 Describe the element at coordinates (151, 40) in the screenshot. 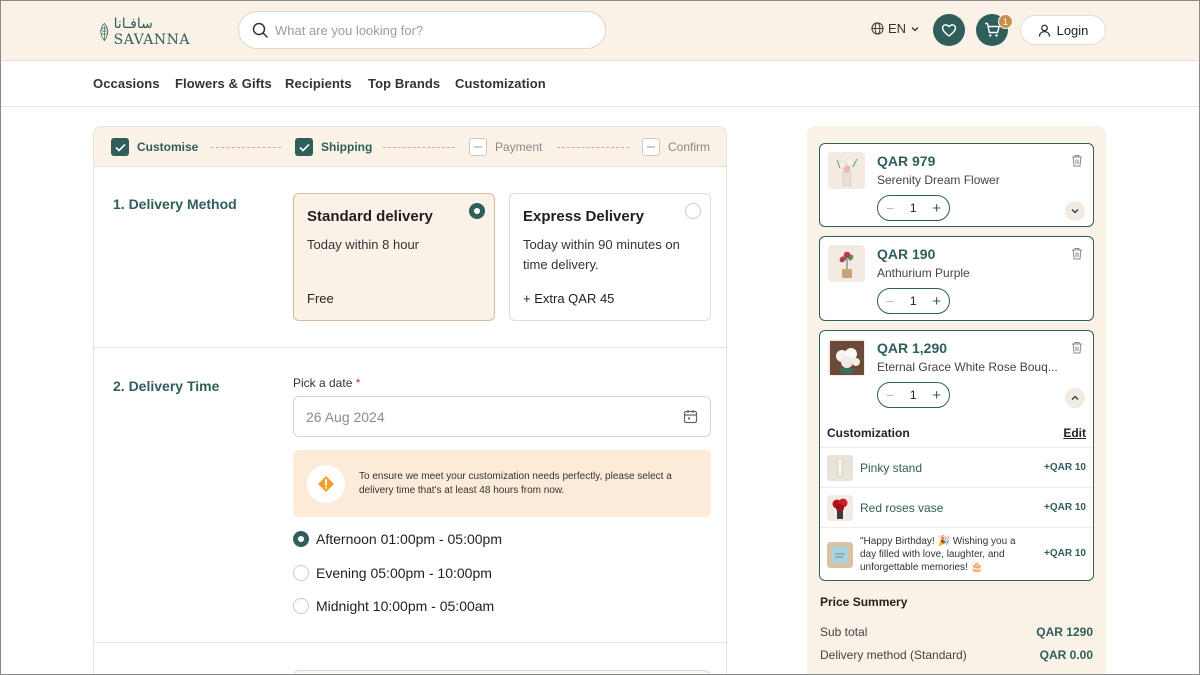

I see `brand-name: SAVANNA` at that location.